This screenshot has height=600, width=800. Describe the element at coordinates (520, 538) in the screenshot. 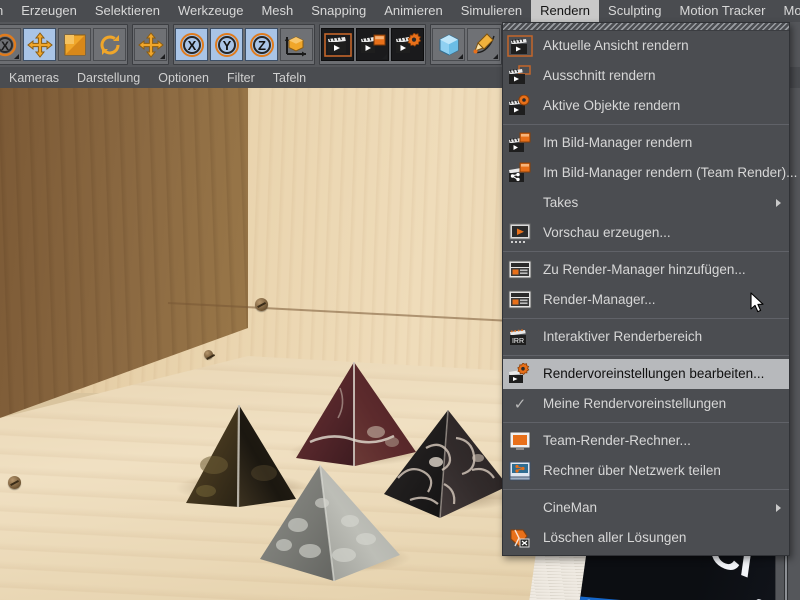

I see `clear-solutions-icon` at that location.